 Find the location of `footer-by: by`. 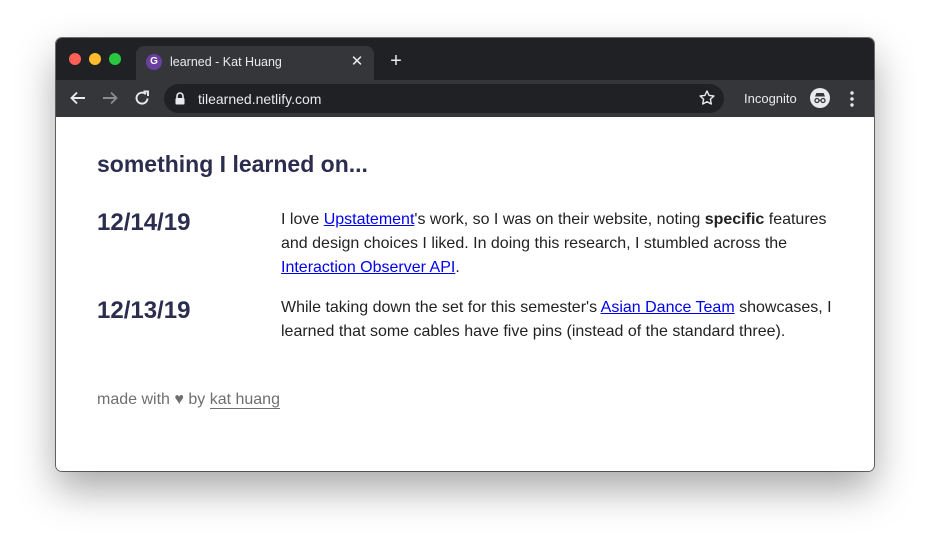

footer-by: by is located at coordinates (197, 399).